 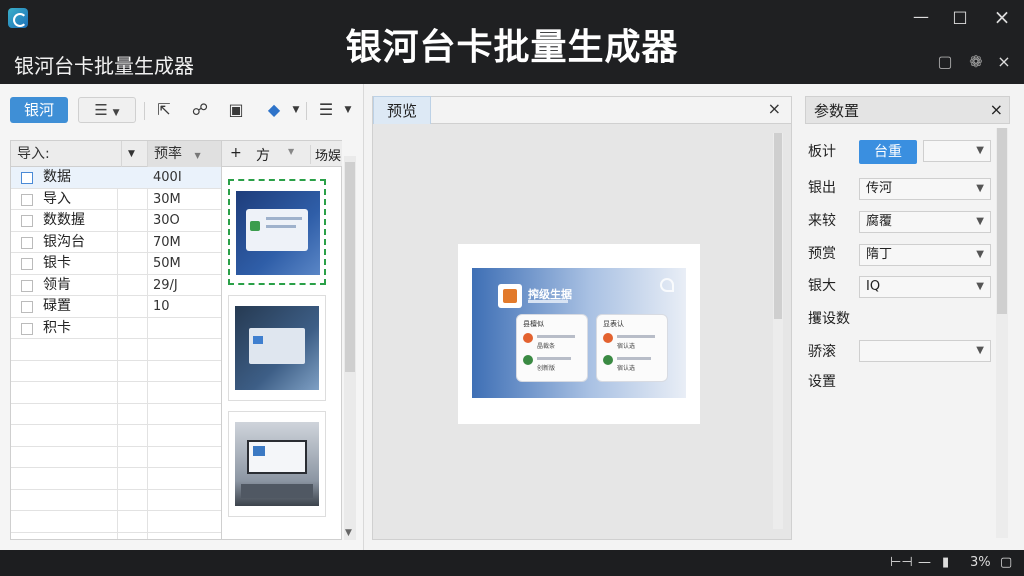 I want to click on row-name: 导入, so click(x=57, y=198).